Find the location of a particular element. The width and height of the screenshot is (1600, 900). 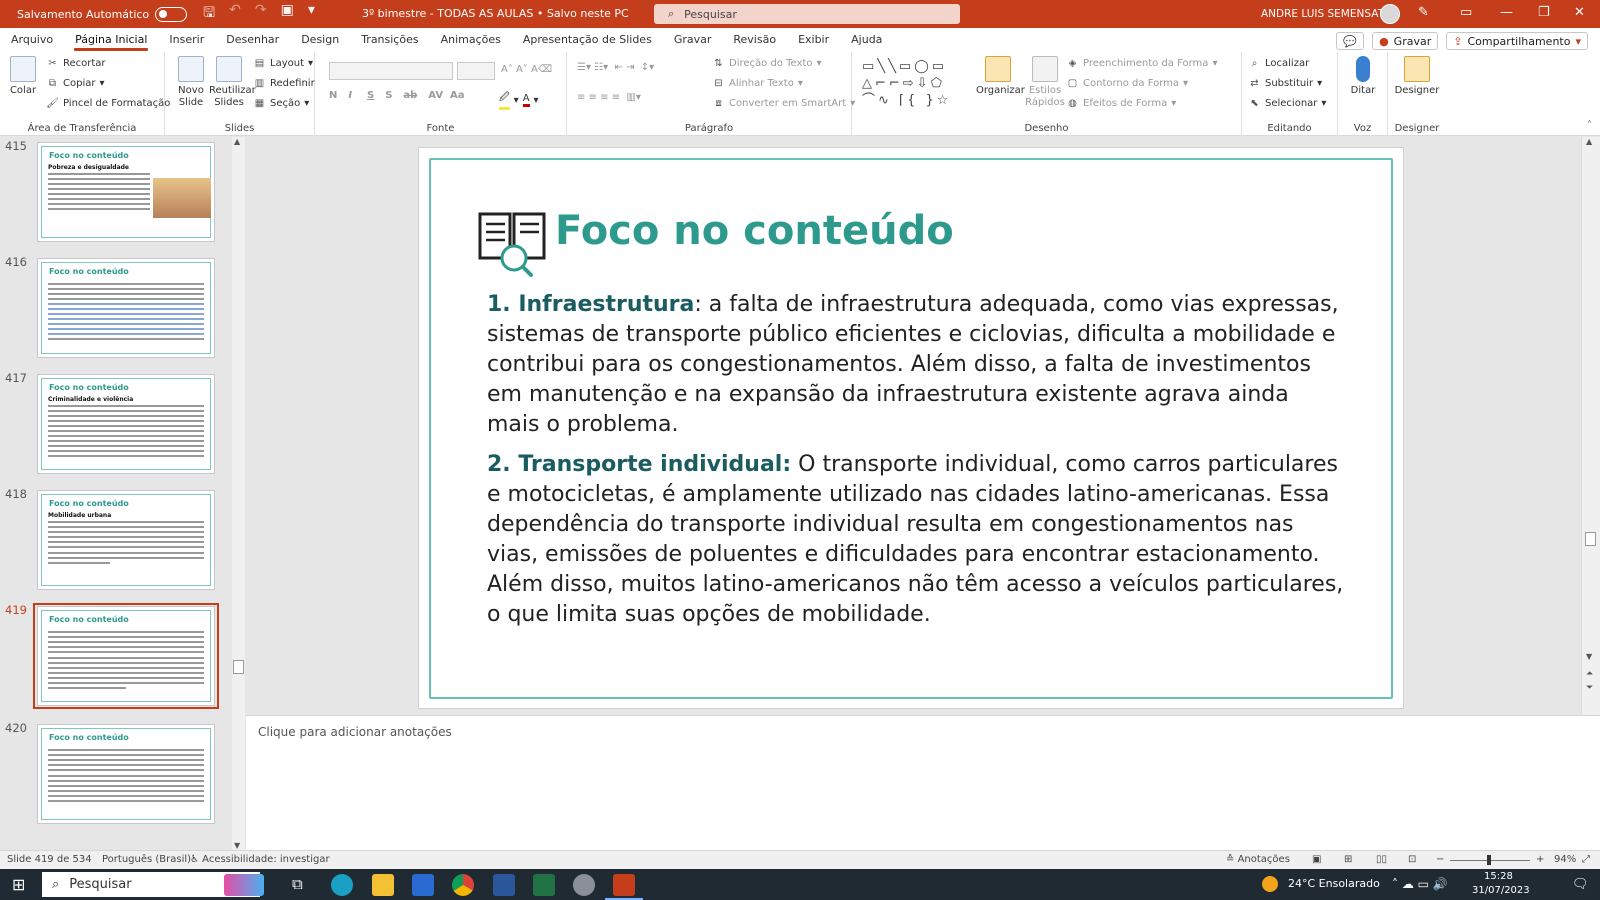

tab-apresentacao: Apresentação de Slides is located at coordinates (587, 40).